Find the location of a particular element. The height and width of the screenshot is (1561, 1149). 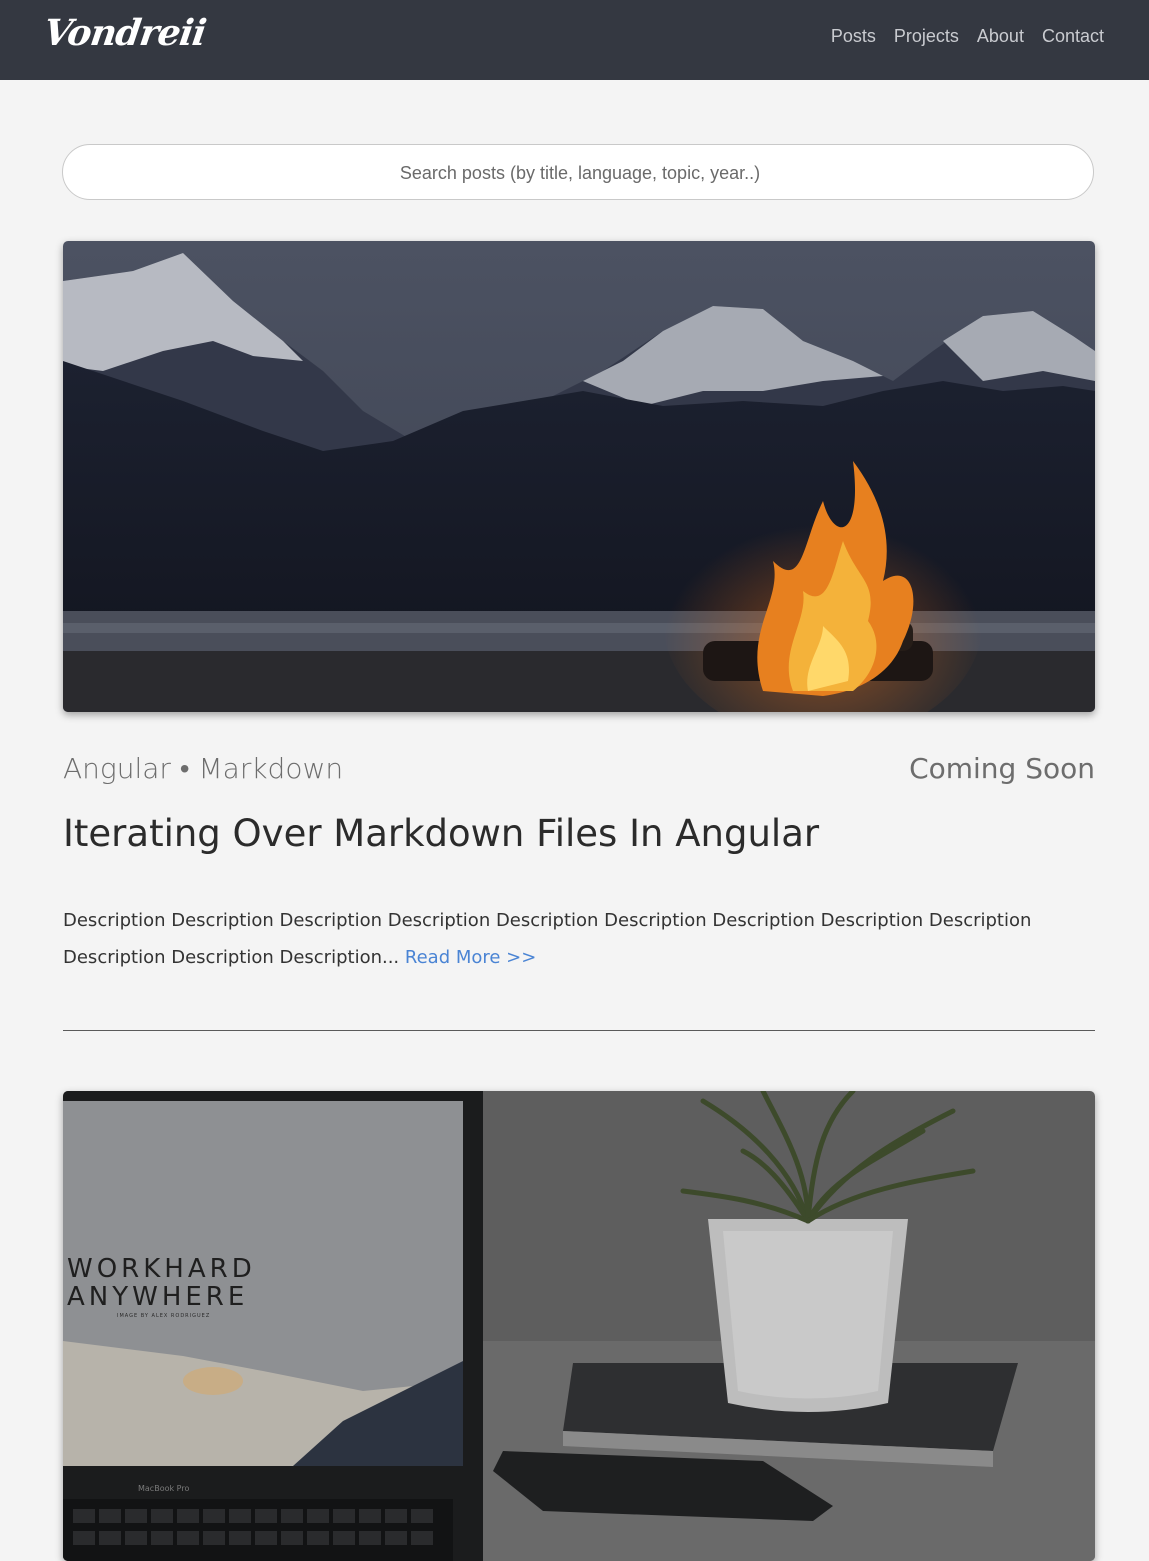

nav-link-projects: Projects is located at coordinates (926, 36).